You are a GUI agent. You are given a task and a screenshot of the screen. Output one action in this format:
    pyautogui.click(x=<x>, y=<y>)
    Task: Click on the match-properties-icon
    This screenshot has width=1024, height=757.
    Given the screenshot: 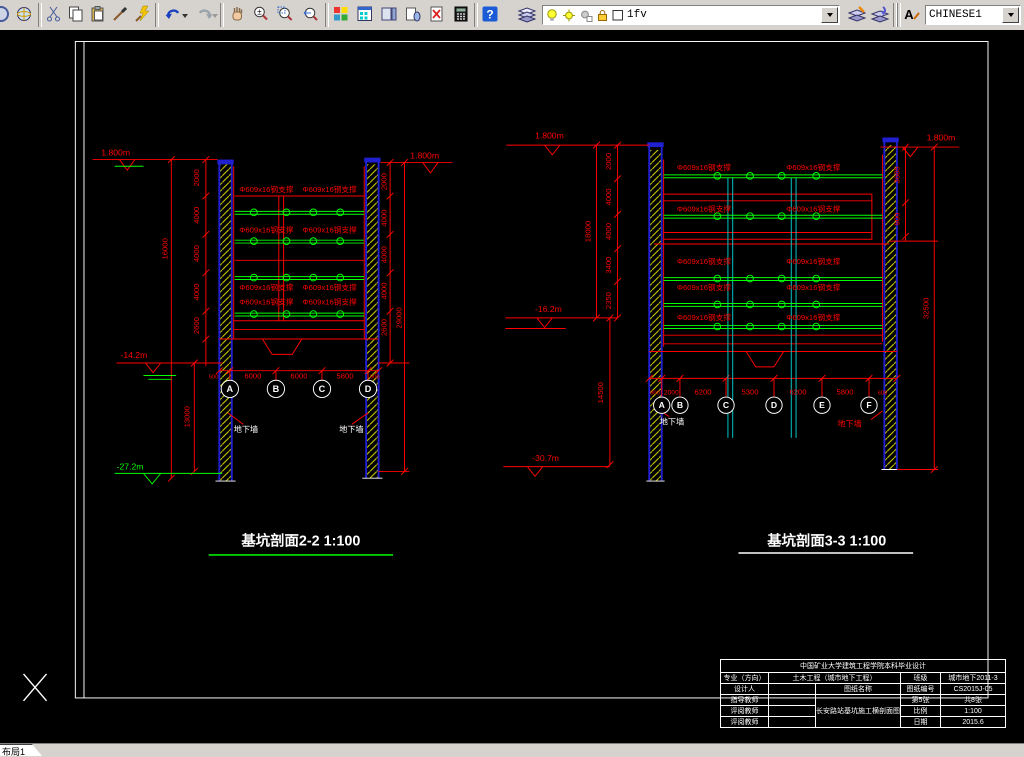 What is the action you would take?
    pyautogui.click(x=142, y=14)
    